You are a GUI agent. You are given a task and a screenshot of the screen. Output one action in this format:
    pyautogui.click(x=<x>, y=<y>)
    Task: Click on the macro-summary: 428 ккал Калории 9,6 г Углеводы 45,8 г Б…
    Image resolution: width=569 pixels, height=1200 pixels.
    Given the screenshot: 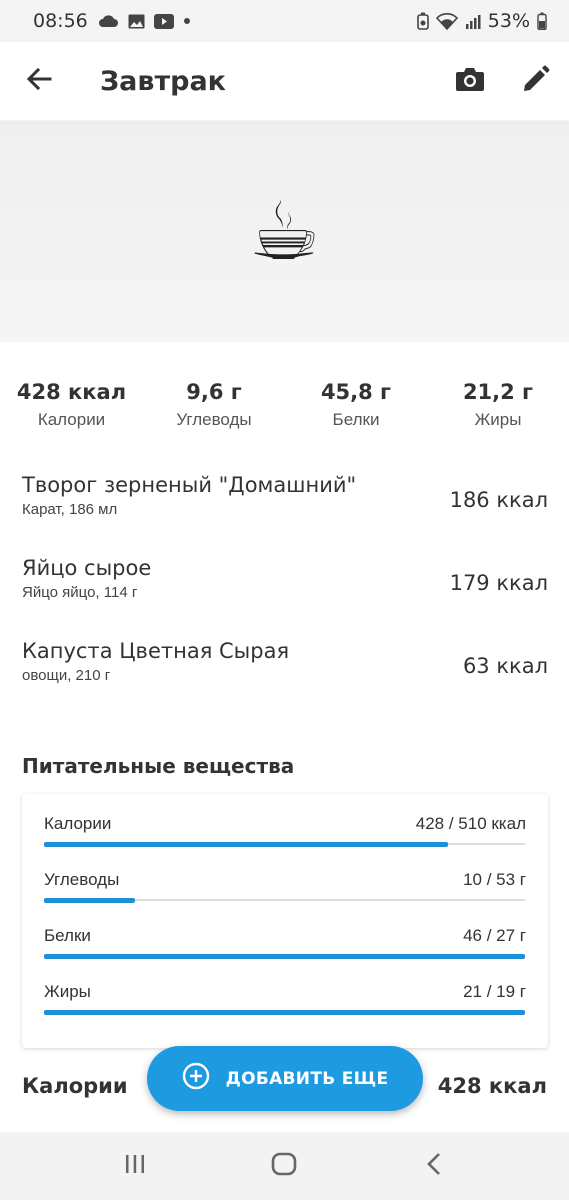 What is the action you would take?
    pyautogui.click(x=284, y=405)
    